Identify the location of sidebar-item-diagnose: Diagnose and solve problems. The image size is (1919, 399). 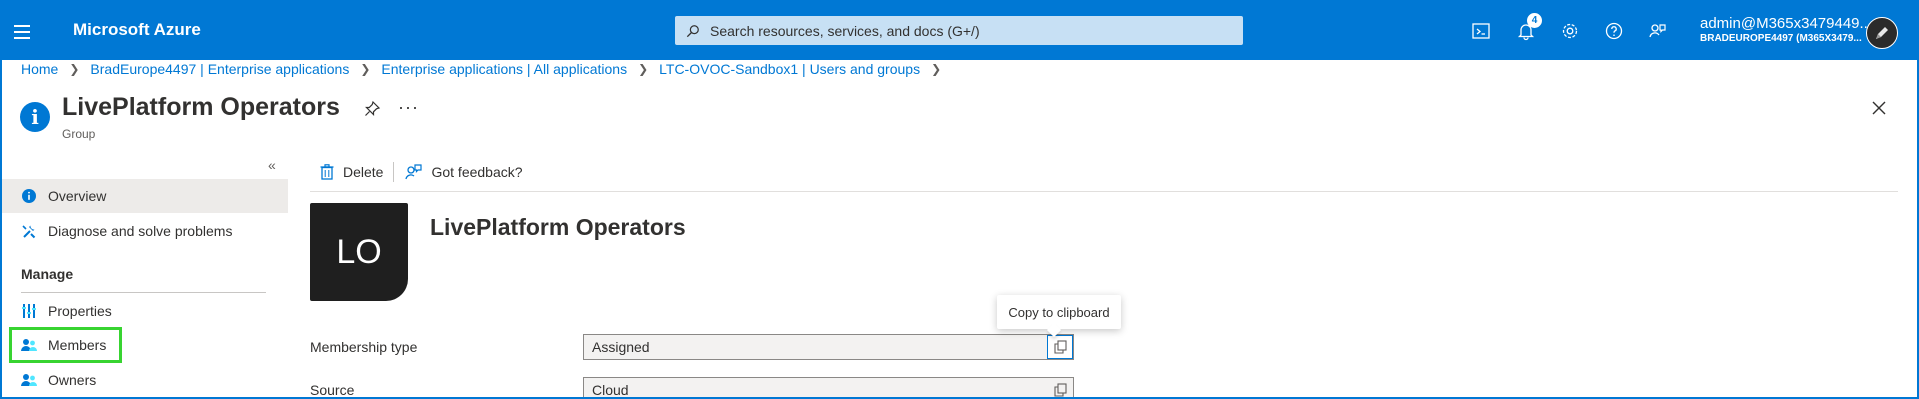
(144, 231).